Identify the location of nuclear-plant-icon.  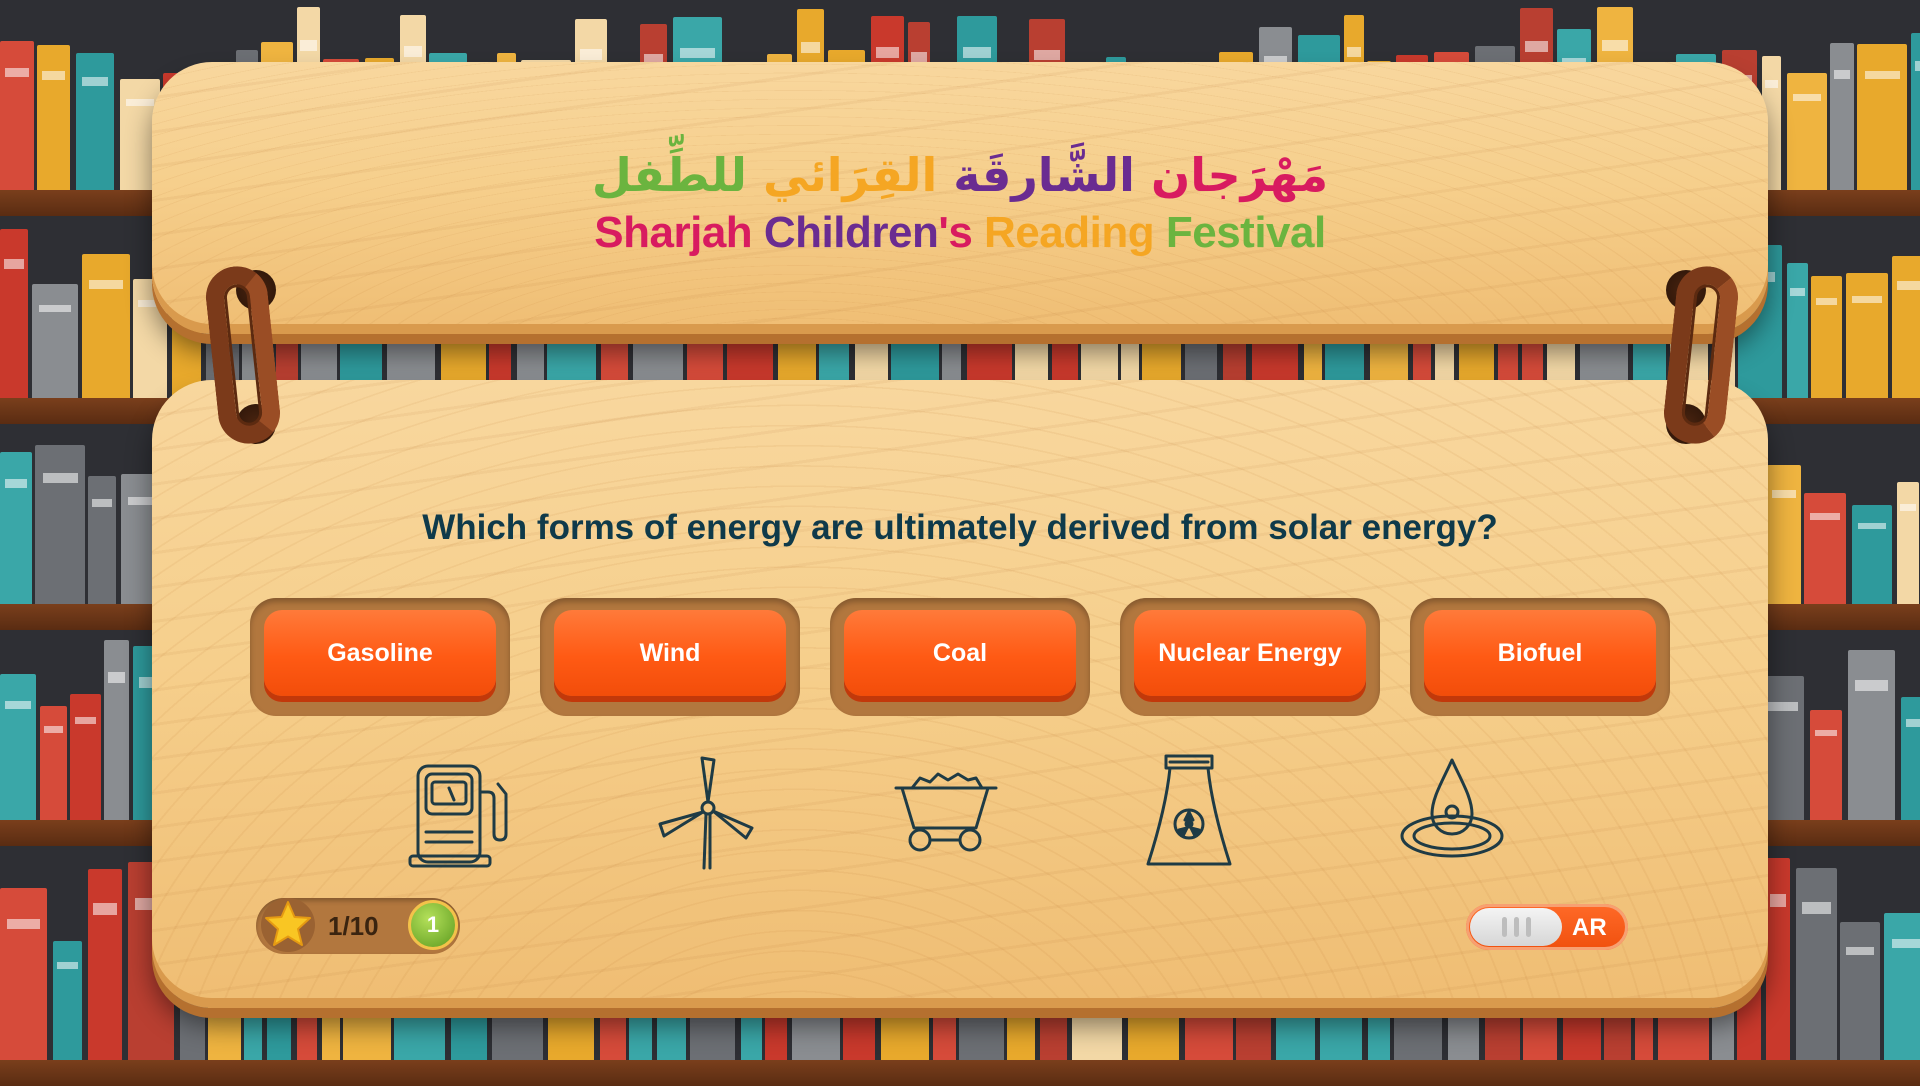
(1187, 812).